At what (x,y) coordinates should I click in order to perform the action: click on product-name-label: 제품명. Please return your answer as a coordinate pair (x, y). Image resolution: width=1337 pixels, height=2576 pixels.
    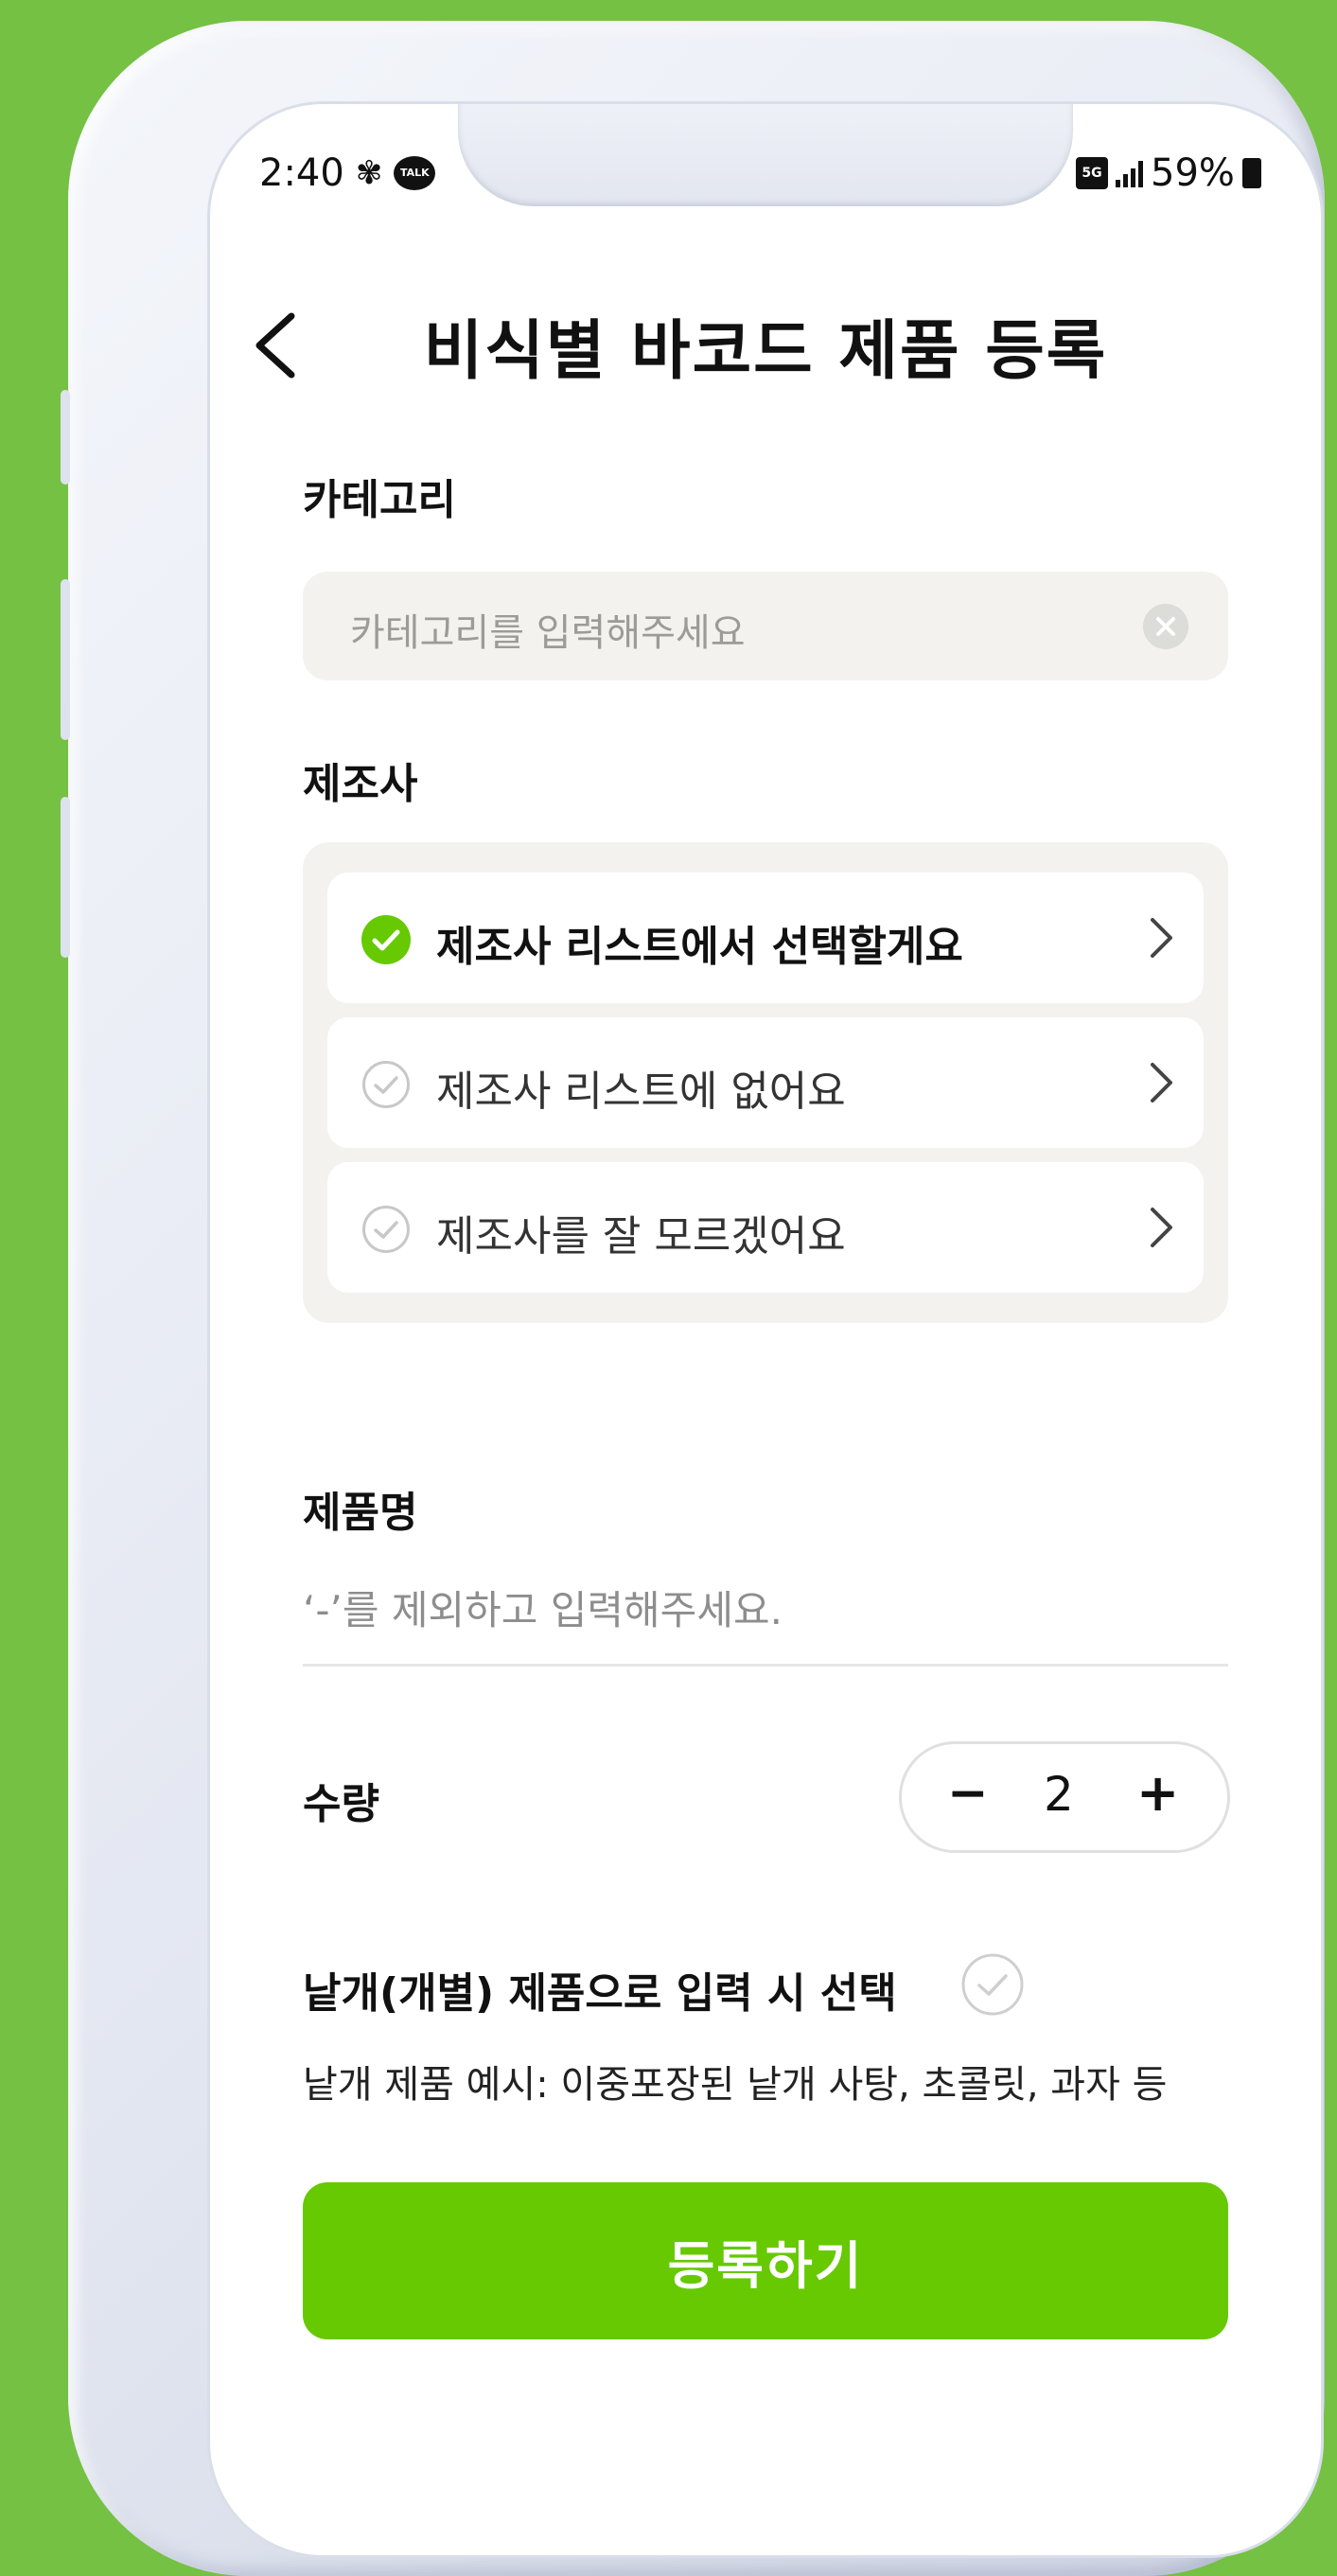
    Looking at the image, I should click on (361, 1513).